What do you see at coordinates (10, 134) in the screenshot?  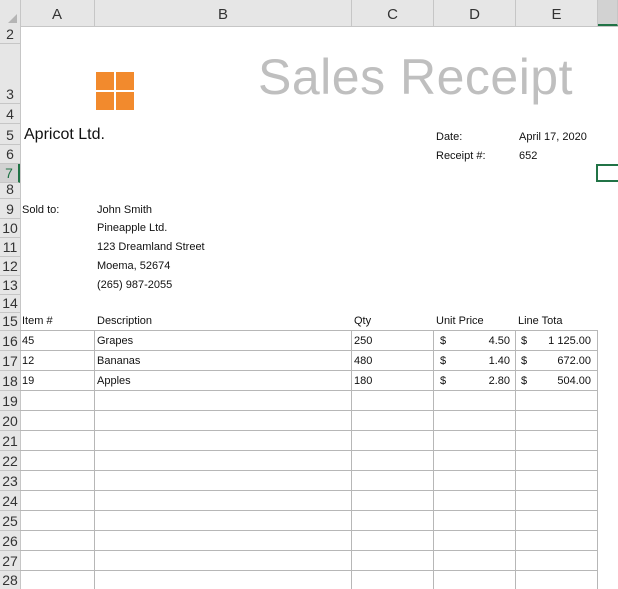 I see `row-header: 5` at bounding box center [10, 134].